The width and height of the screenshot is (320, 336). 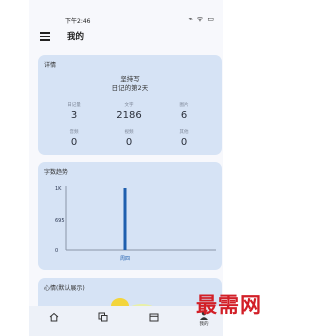 I want to click on stat-value: 2186, so click(x=129, y=115).